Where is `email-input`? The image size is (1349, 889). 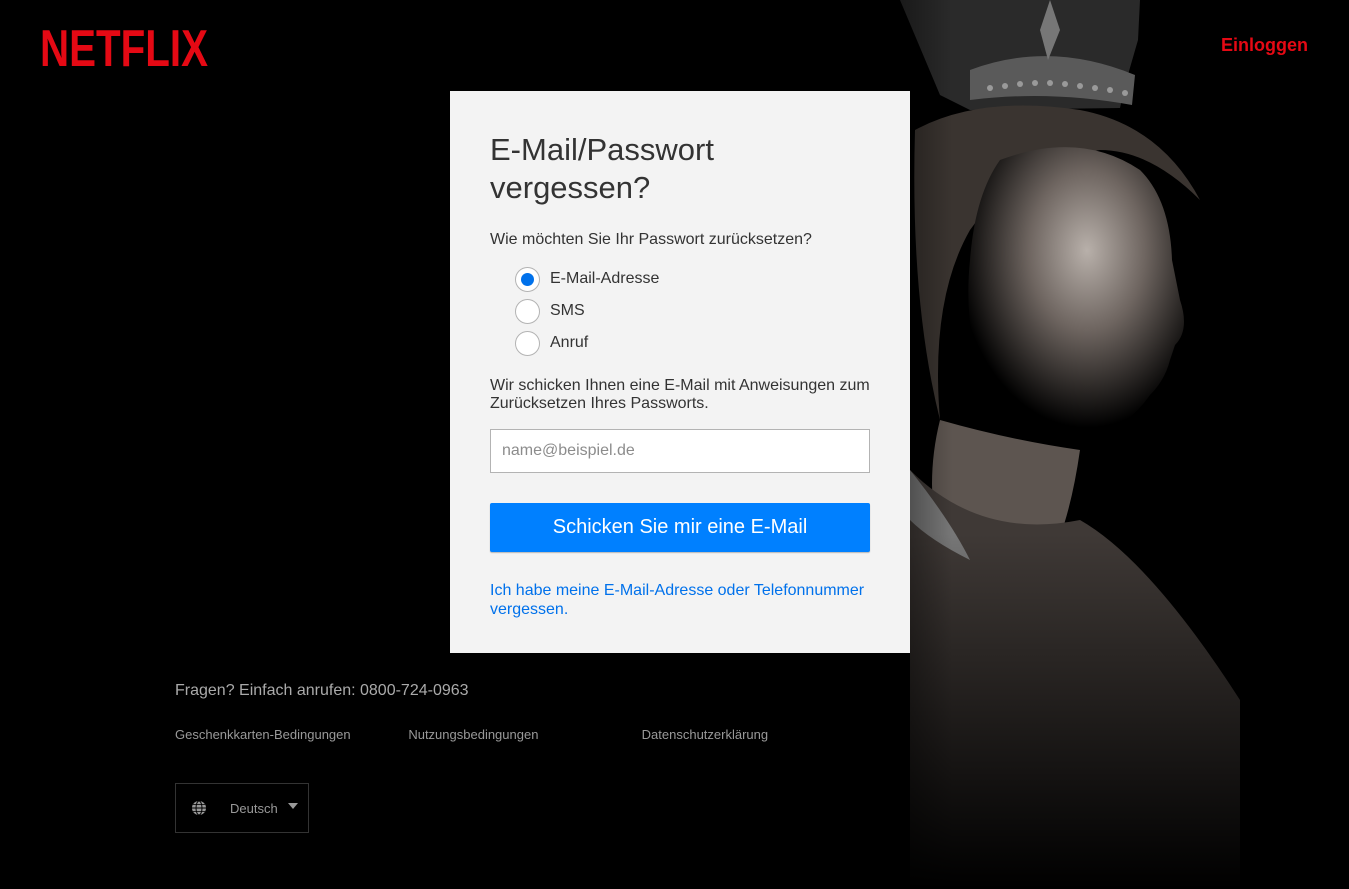
email-input is located at coordinates (680, 451).